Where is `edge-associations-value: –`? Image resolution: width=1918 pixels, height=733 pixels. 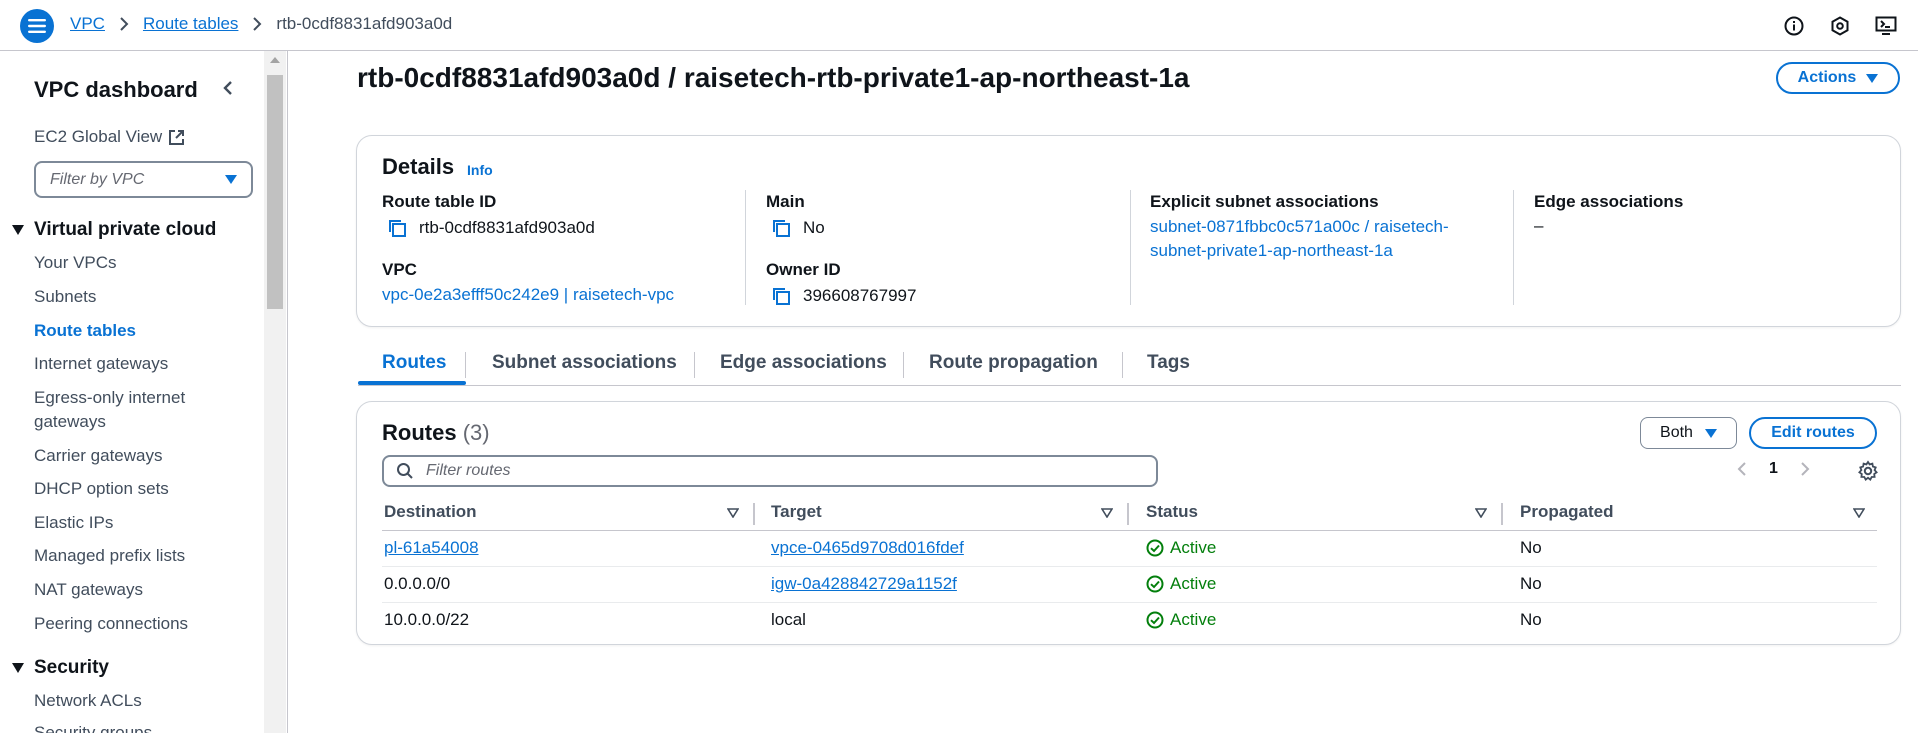
edge-associations-value: – is located at coordinates (1539, 225).